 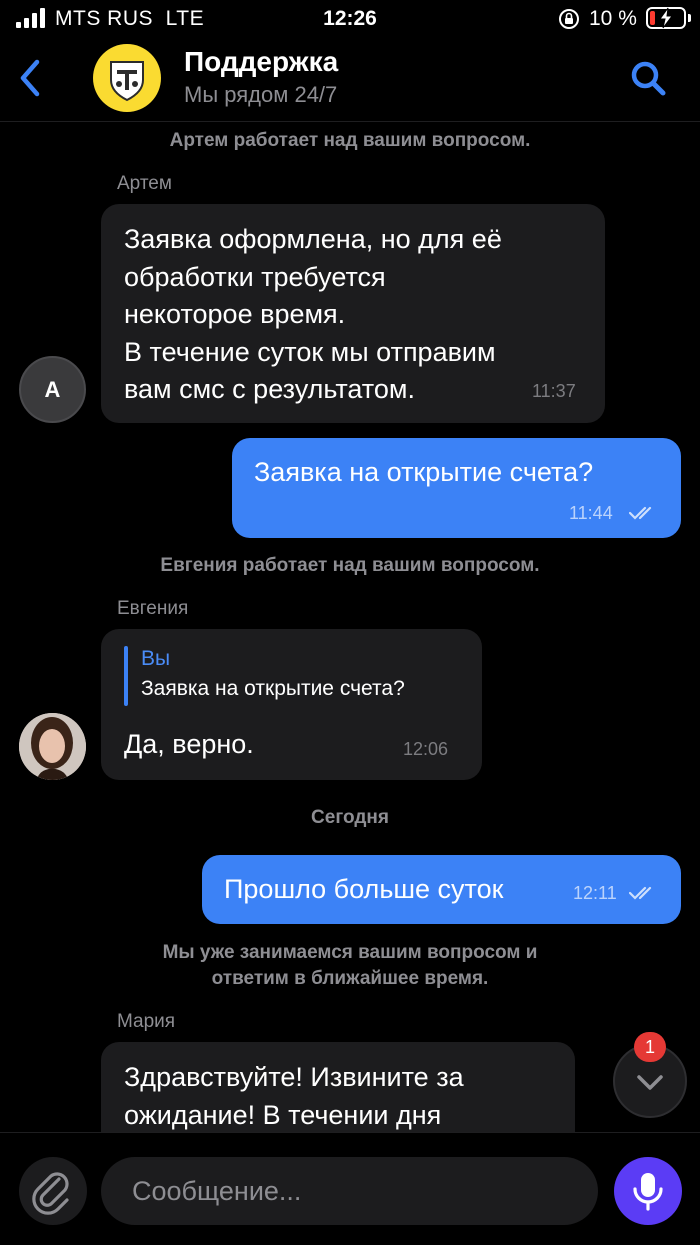 What do you see at coordinates (648, 78) in the screenshot?
I see `search-icon` at bounding box center [648, 78].